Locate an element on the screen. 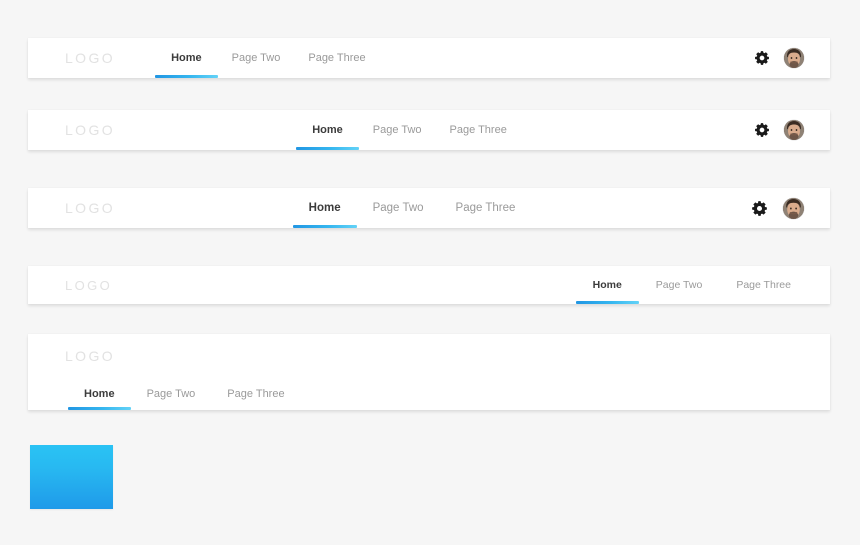 This screenshot has width=860, height=545. accent-gradient-swatch is located at coordinates (71, 477).